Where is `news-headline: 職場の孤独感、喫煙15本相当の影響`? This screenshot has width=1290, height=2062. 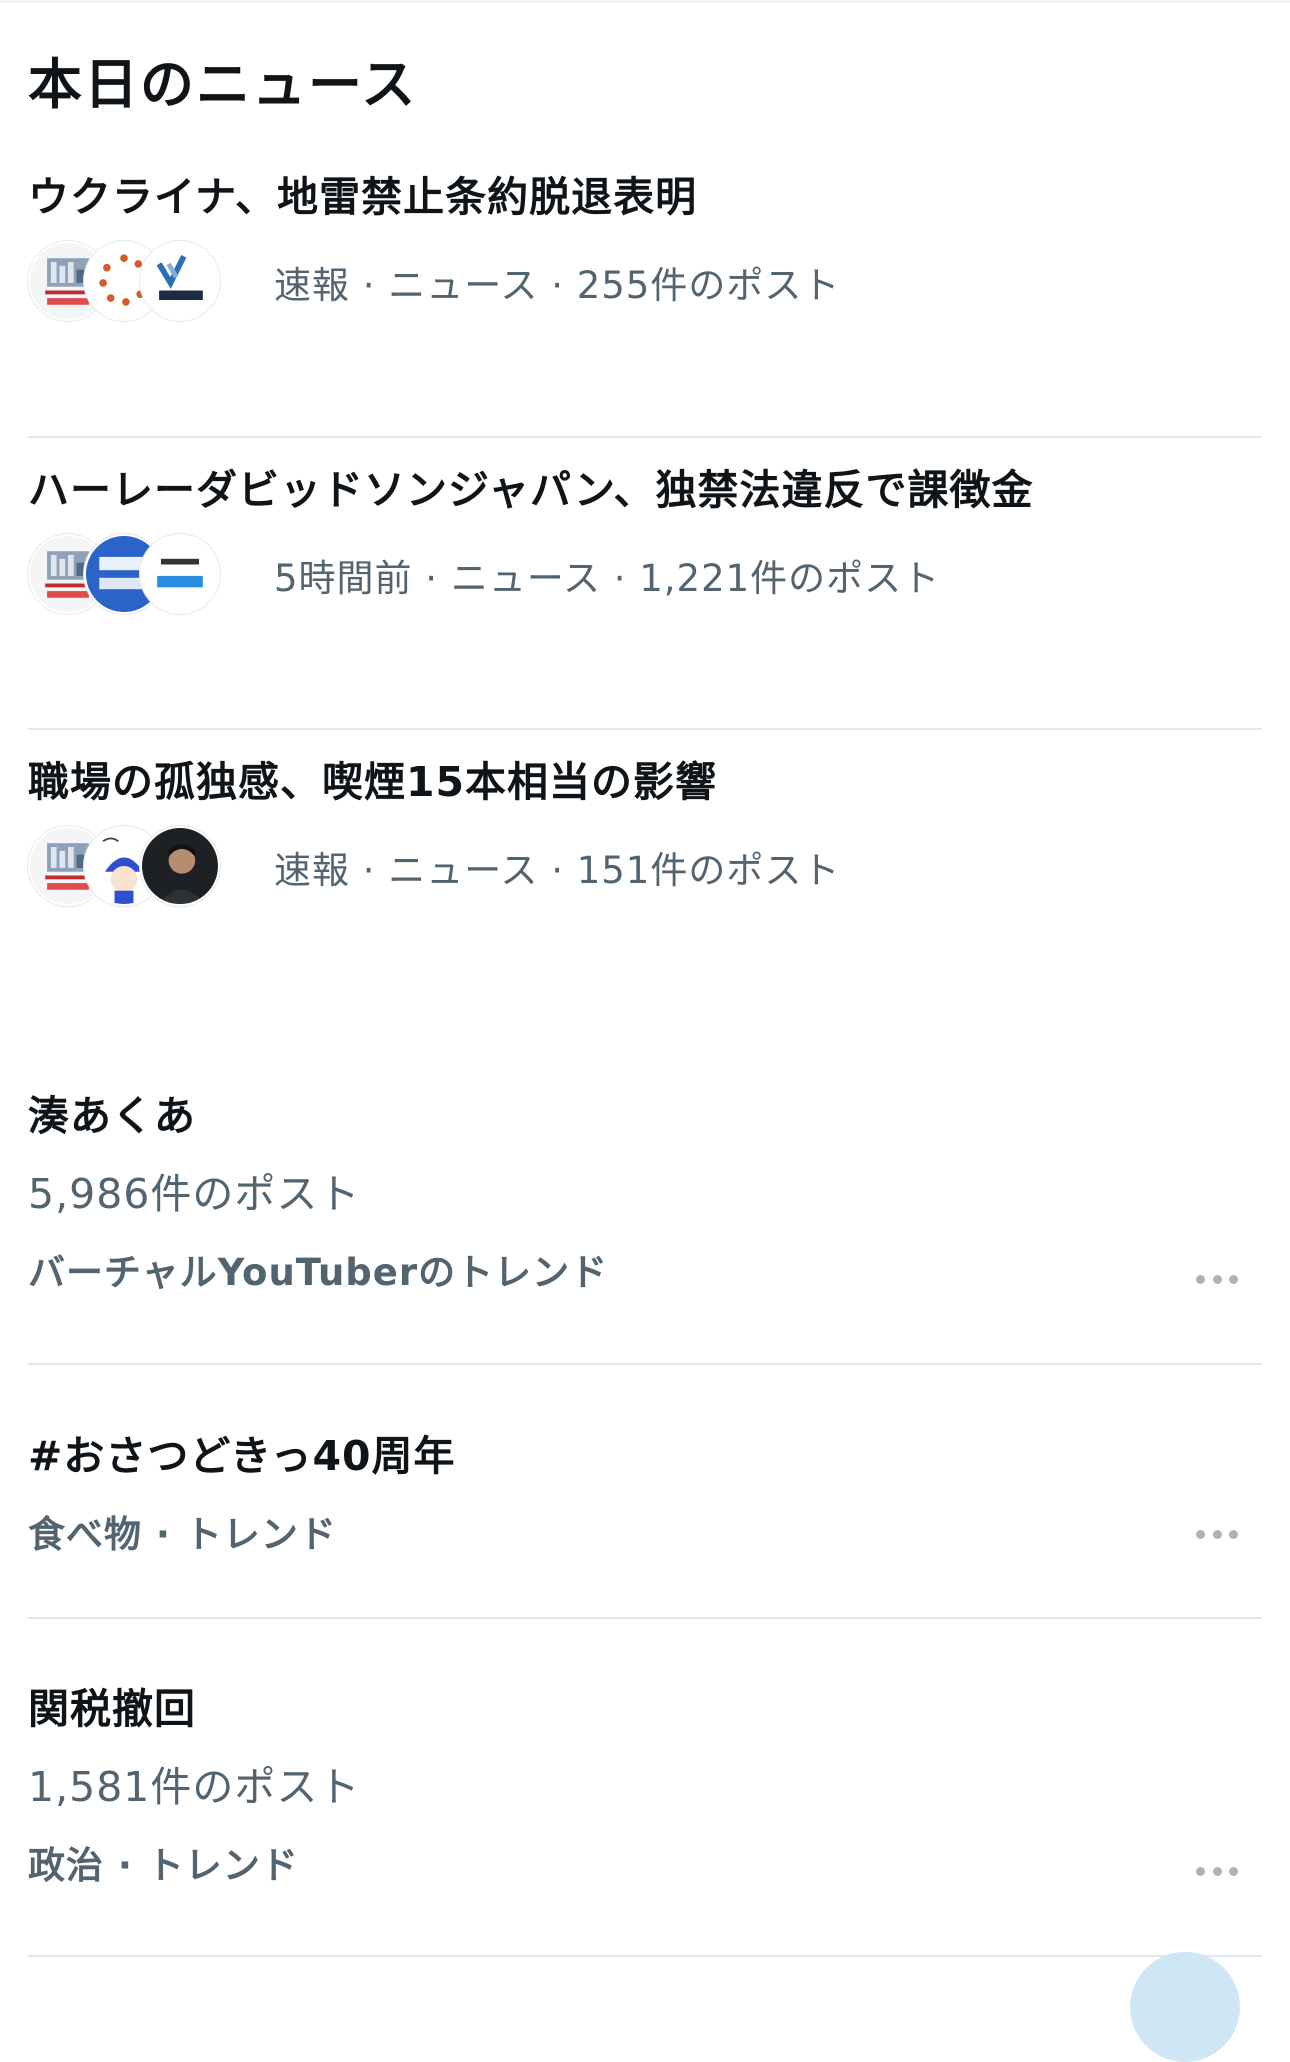 news-headline: 職場の孤独感、喫煙15本相当の影響 is located at coordinates (373, 782).